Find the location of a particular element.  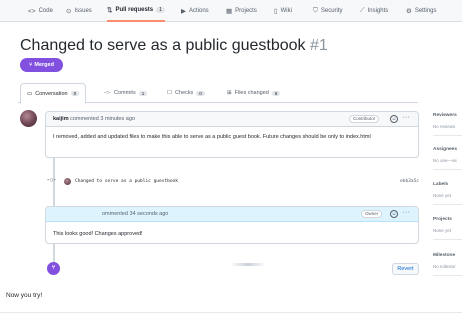

tab-label: Checks is located at coordinates (184, 93).